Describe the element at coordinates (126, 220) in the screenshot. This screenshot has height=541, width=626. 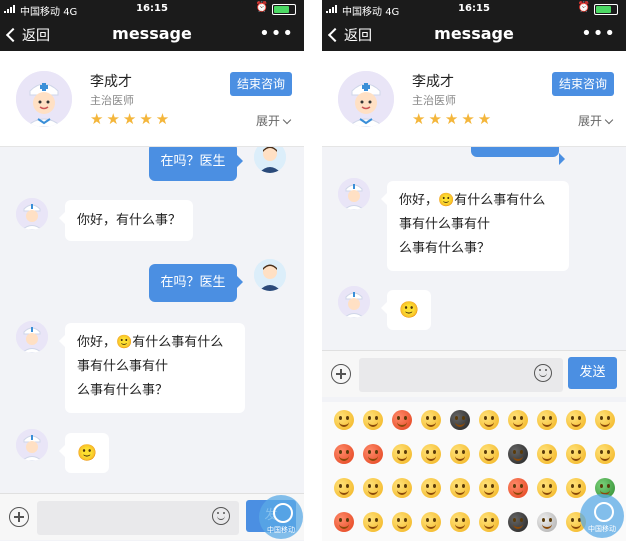
I see `doctor-message-bubble: 你好，有什么事？` at that location.